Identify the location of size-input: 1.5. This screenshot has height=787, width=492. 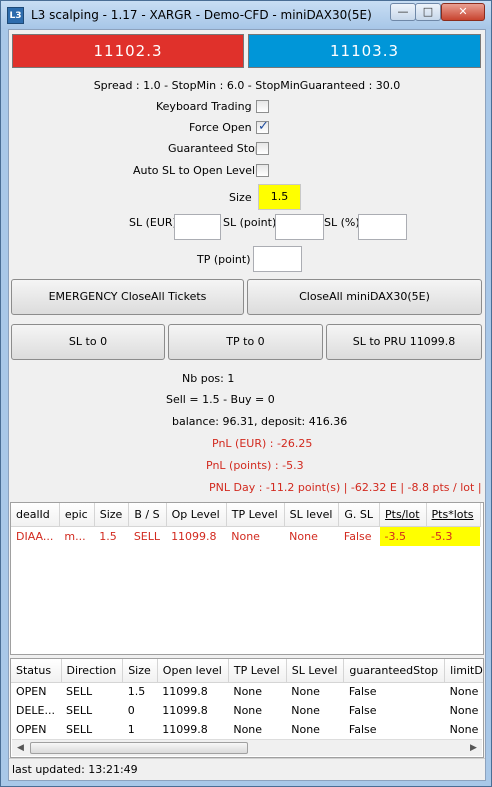
(279, 197).